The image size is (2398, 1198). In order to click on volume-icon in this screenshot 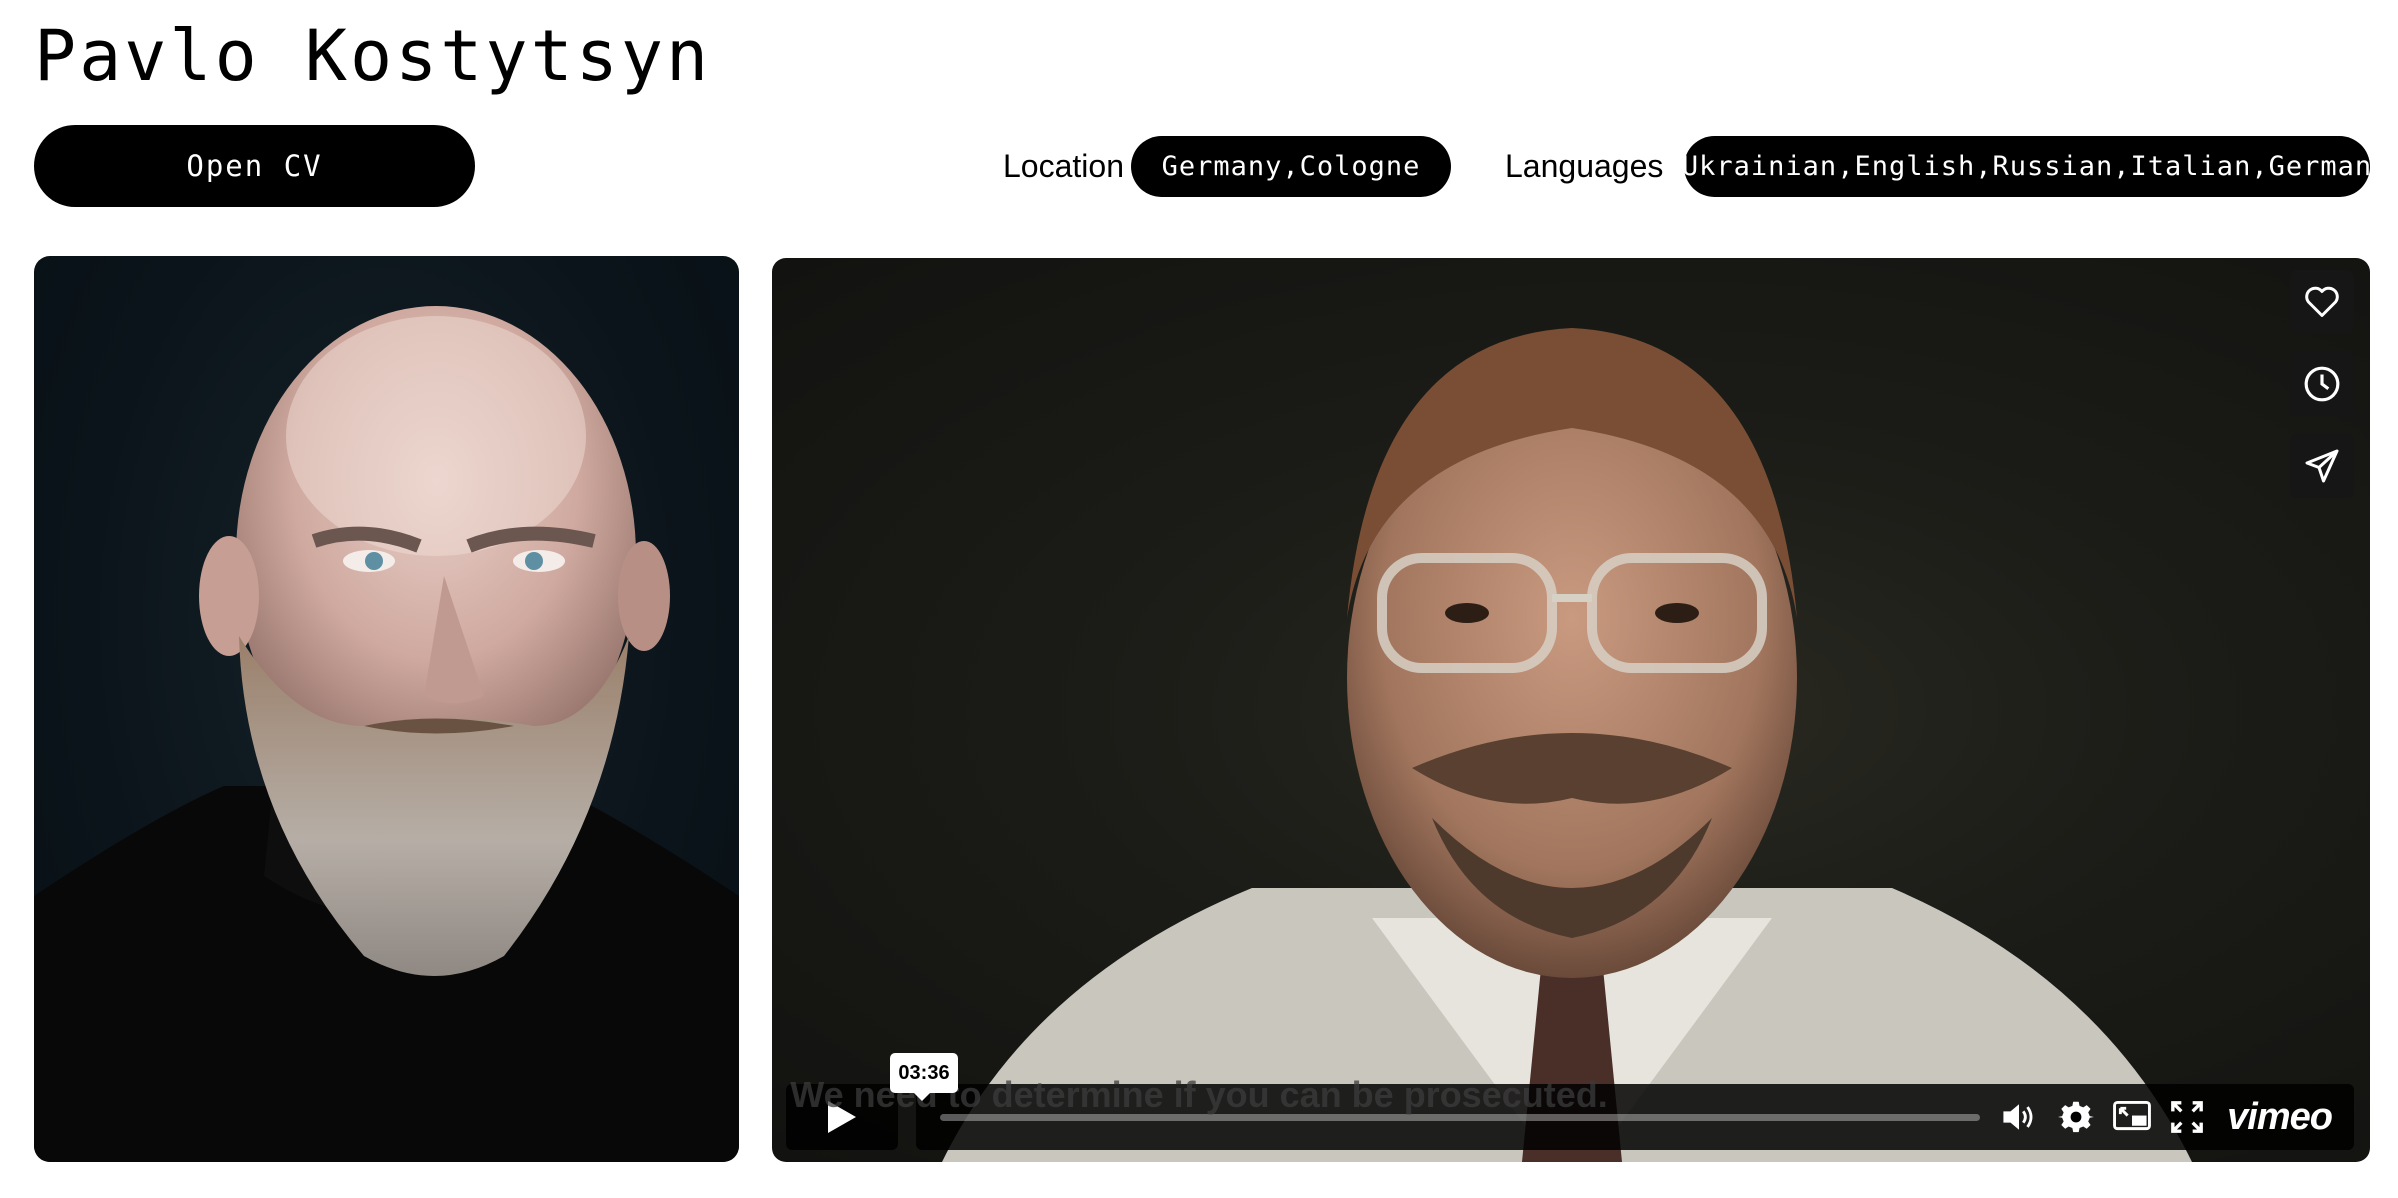, I will do `click(2018, 1117)`.